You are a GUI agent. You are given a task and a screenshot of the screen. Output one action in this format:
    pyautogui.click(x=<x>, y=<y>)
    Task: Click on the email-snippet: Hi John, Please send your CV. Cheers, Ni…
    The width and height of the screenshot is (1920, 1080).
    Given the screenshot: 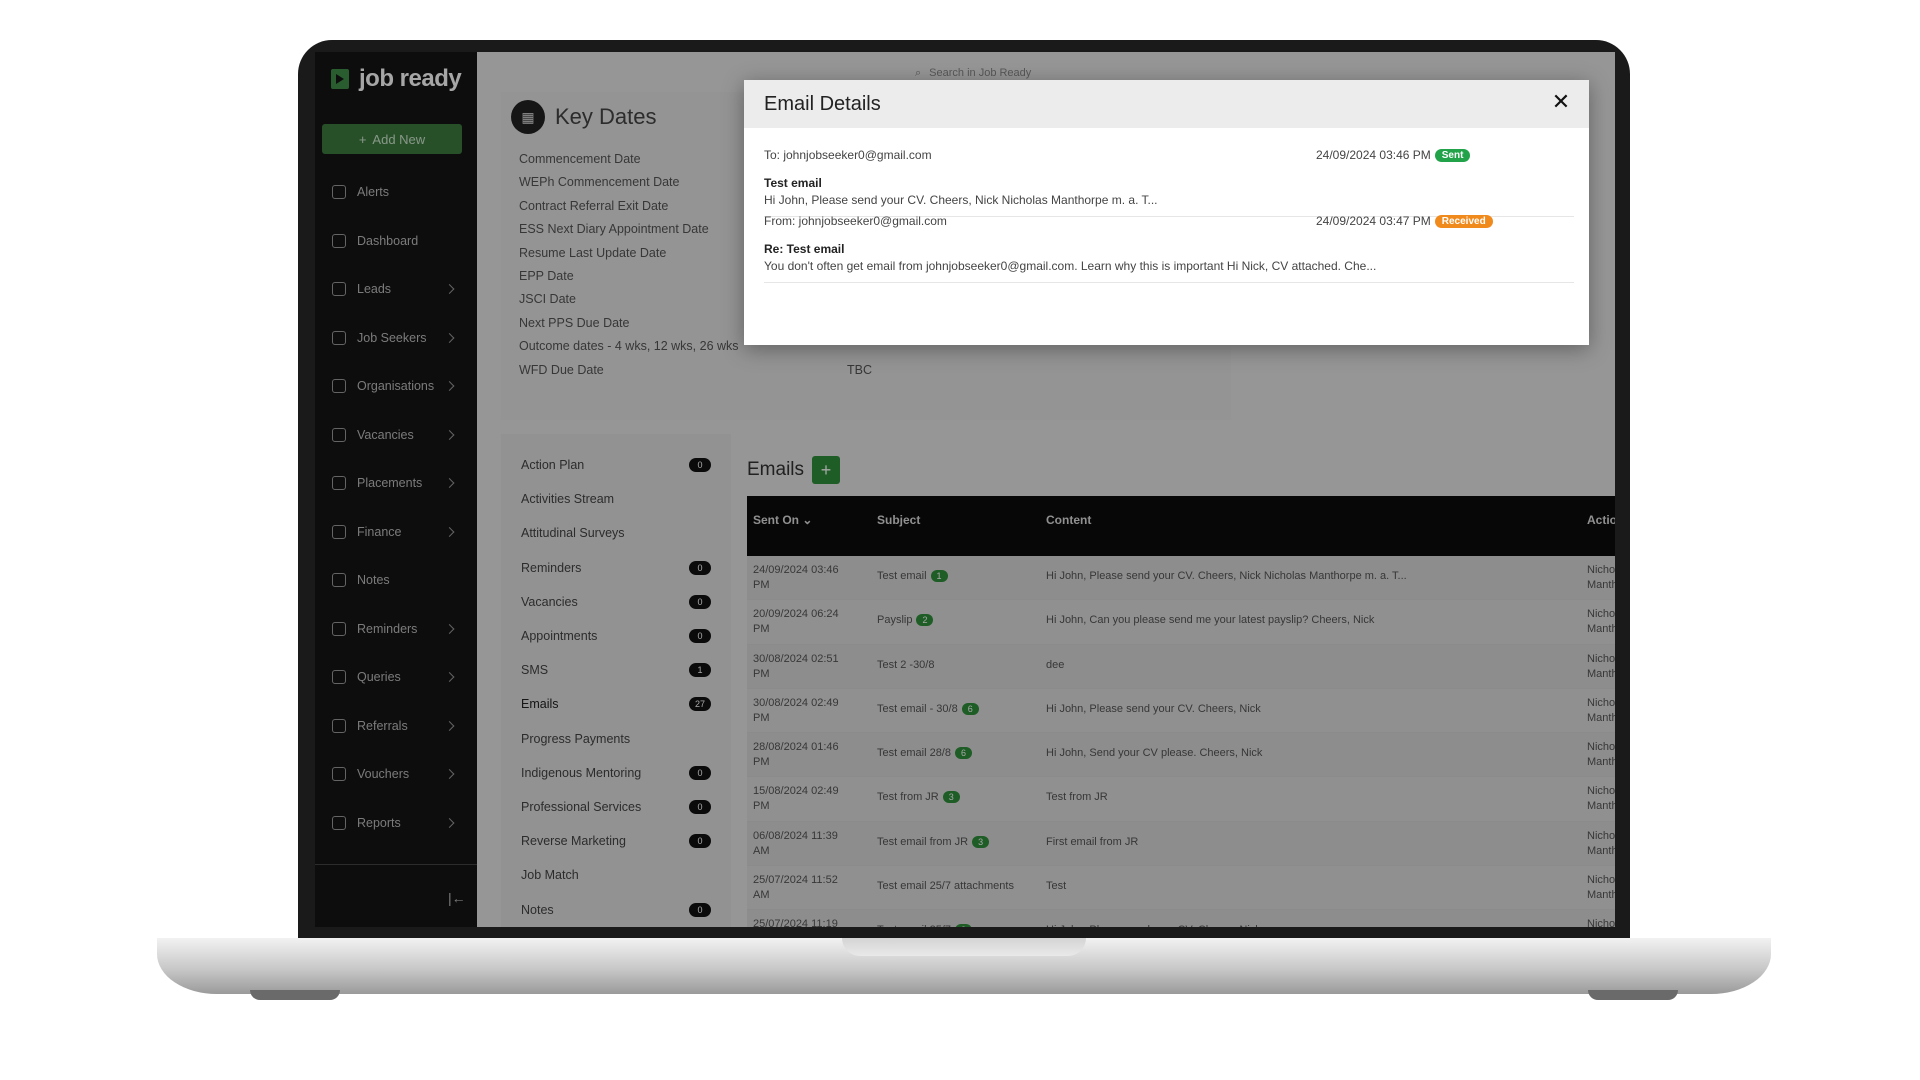 What is the action you would take?
    pyautogui.click(x=961, y=200)
    